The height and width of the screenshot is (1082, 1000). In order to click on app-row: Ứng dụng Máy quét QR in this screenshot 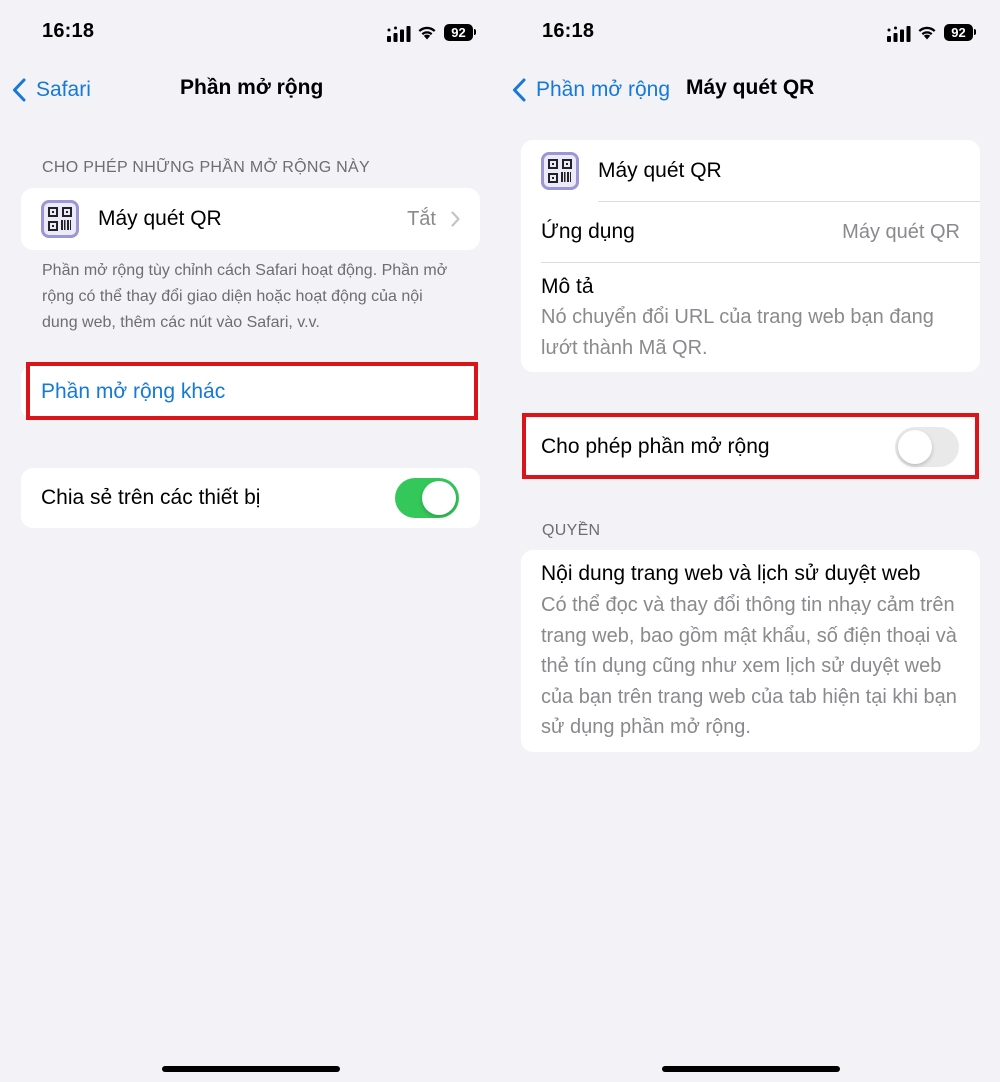, I will do `click(750, 232)`.